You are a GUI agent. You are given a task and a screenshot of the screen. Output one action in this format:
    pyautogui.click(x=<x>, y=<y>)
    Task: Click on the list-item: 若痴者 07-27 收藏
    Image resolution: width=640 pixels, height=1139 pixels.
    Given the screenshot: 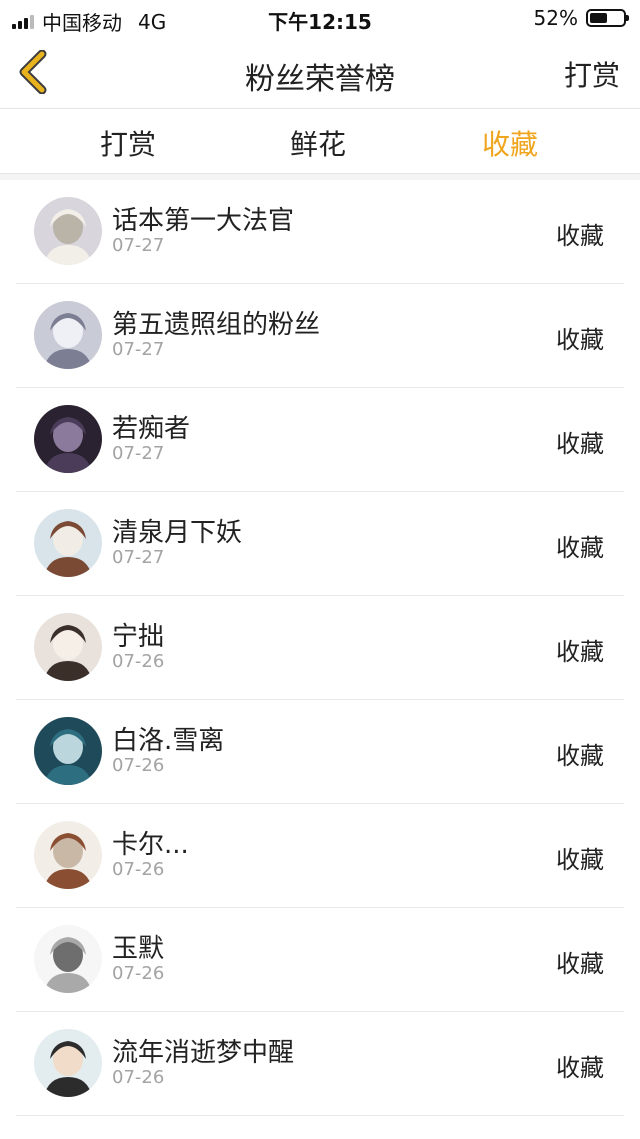 What is the action you would take?
    pyautogui.click(x=320, y=440)
    